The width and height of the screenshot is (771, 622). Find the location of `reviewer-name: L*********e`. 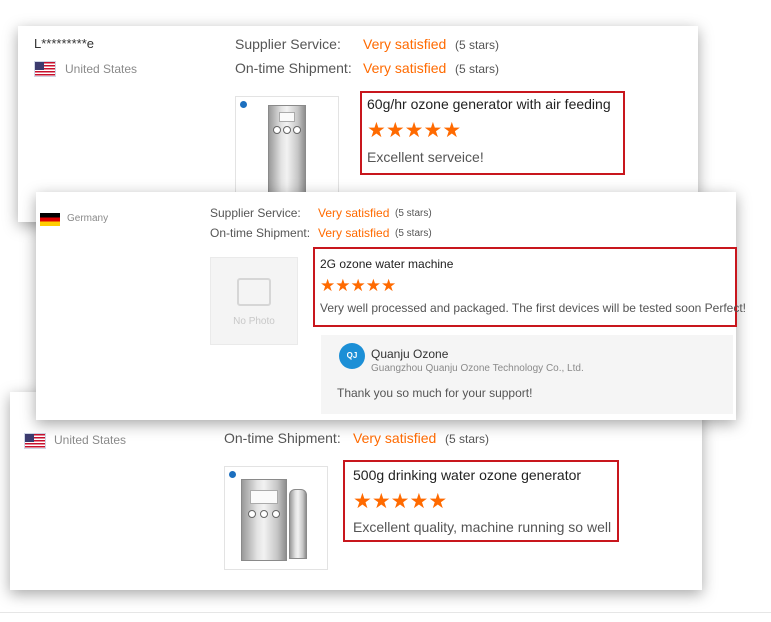

reviewer-name: L*********e is located at coordinates (64, 43).